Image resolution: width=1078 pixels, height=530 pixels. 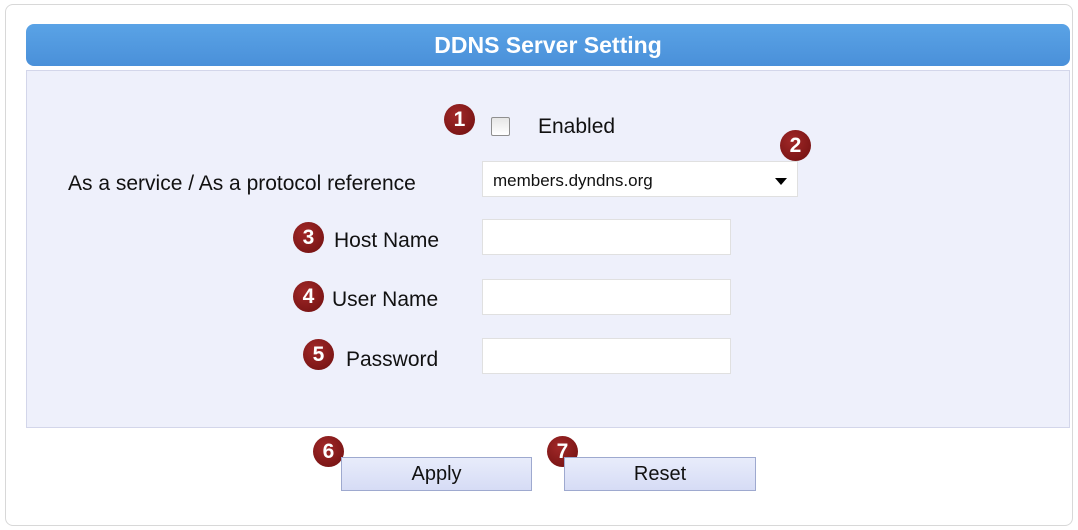 What do you see at coordinates (606, 237) in the screenshot?
I see `host-name-input` at bounding box center [606, 237].